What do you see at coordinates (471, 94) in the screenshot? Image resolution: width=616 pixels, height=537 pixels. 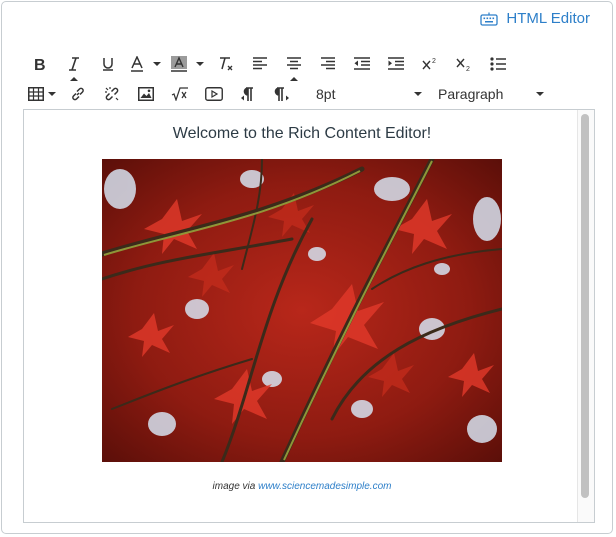 I see `block-format-value: Paragraph` at bounding box center [471, 94].